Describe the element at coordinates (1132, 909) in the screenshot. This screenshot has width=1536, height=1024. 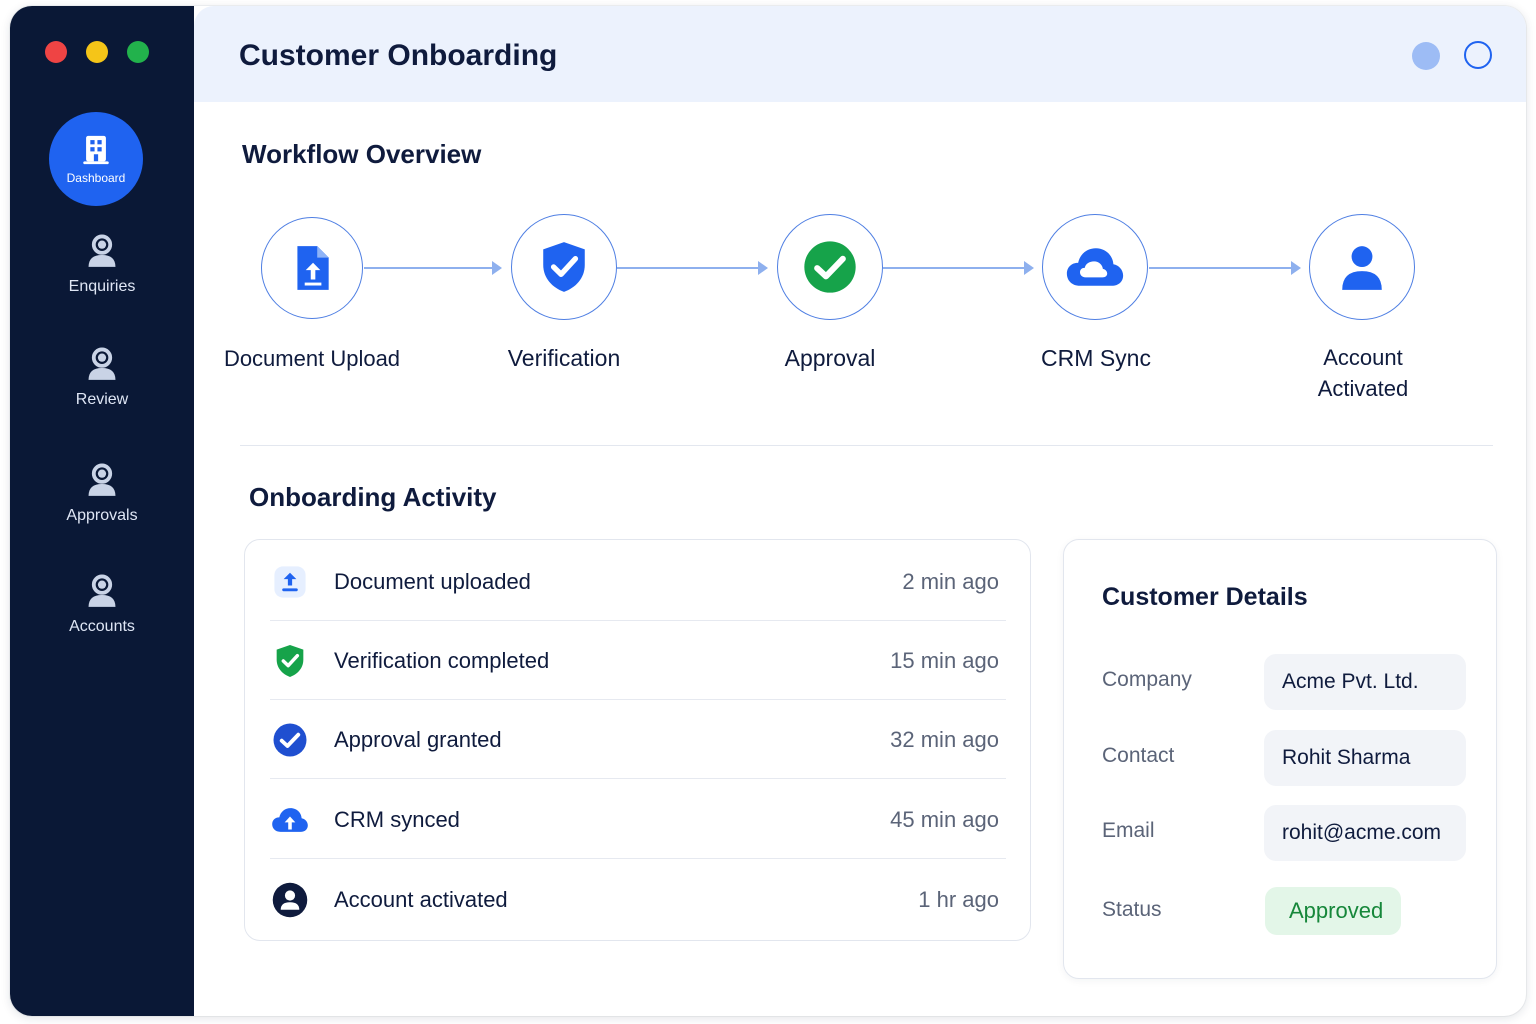
I see `field-label-status: Status` at that location.